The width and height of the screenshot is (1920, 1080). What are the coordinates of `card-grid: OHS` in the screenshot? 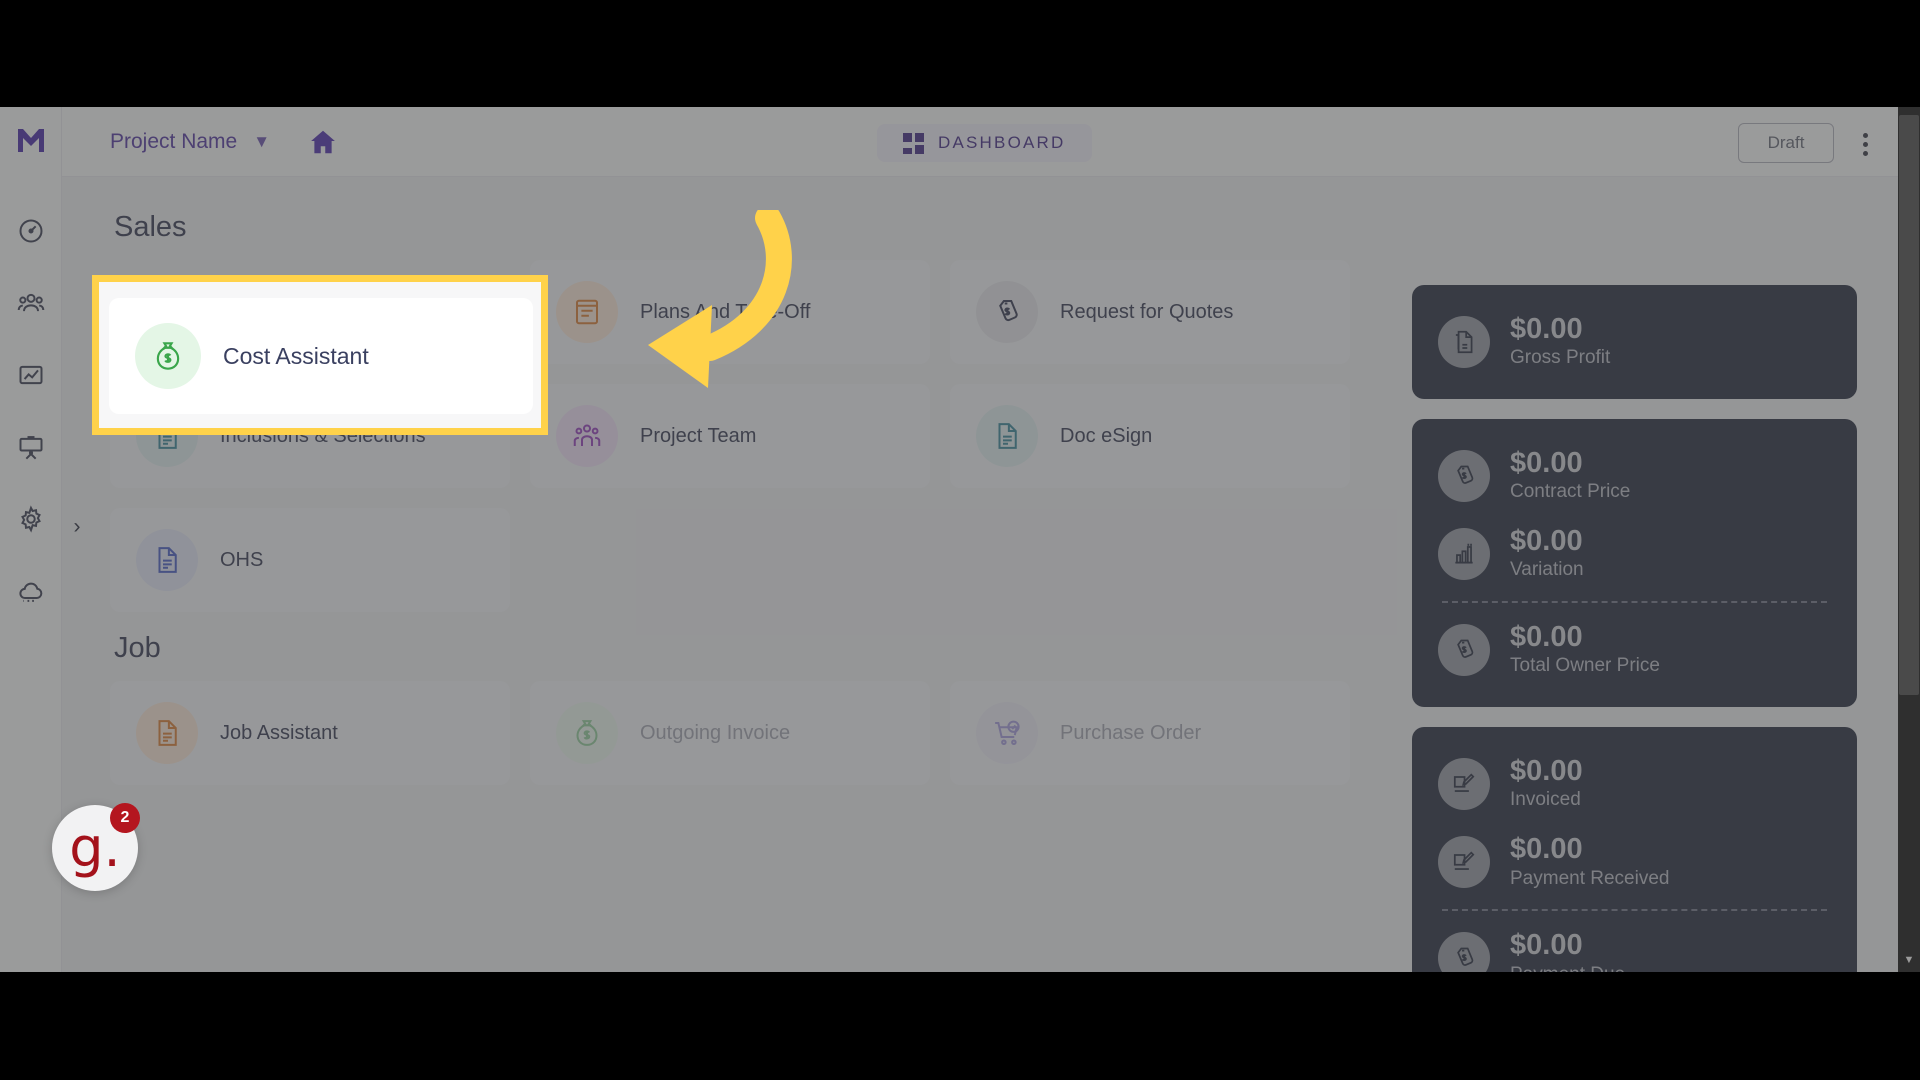 It's located at (761, 560).